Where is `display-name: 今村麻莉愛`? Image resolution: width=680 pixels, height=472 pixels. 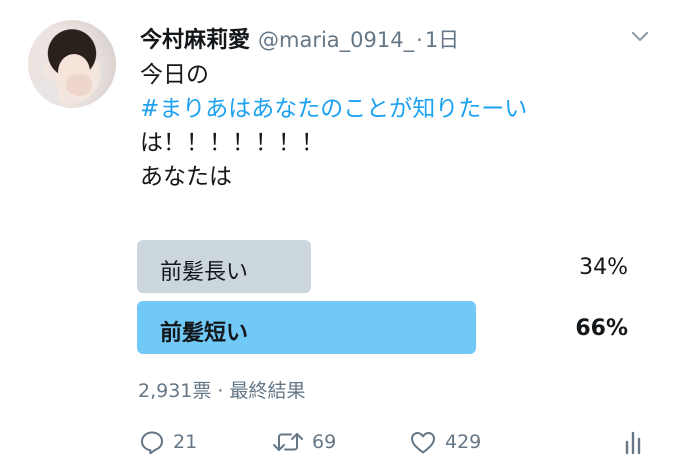
display-name: 今村麻莉愛 is located at coordinates (195, 38).